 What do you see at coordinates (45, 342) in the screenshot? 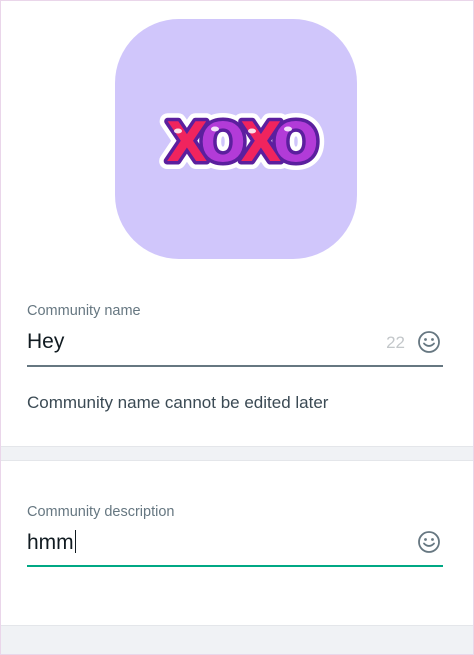
I see `community-name-input: Hey` at bounding box center [45, 342].